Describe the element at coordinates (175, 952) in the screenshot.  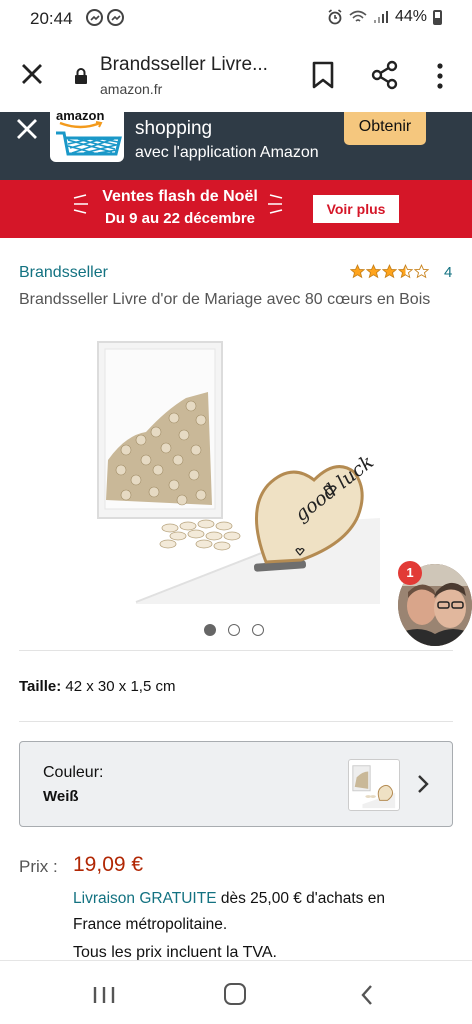
I see `vat-note: Tous les prix incluent la TVA.` at that location.